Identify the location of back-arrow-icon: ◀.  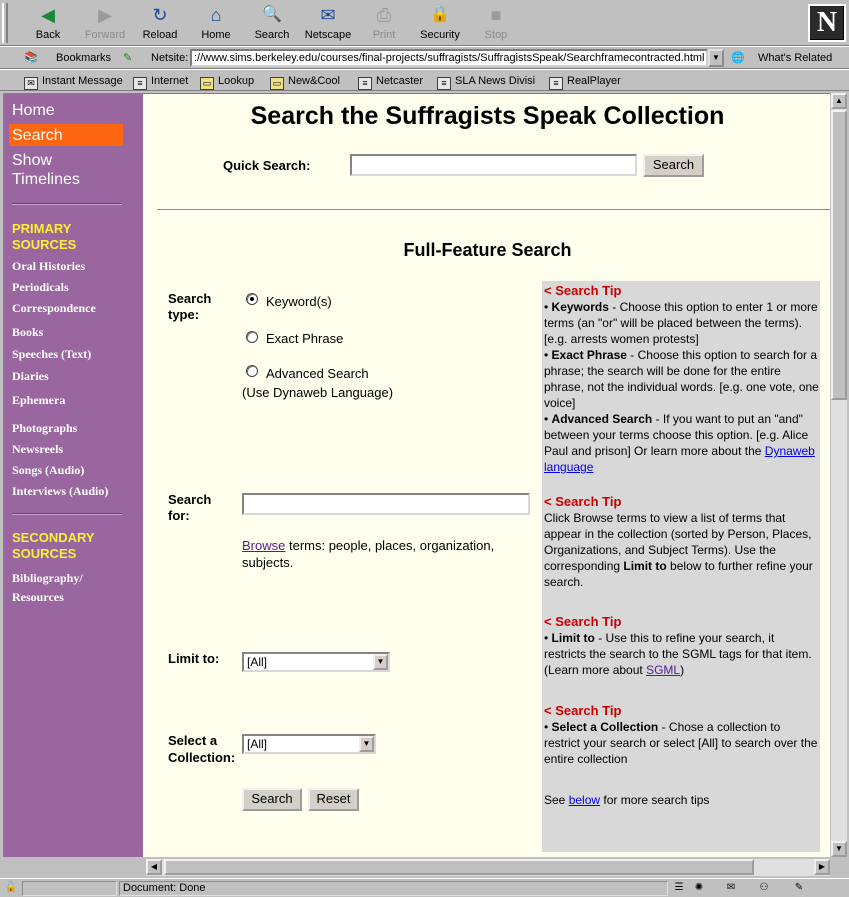
(48, 15).